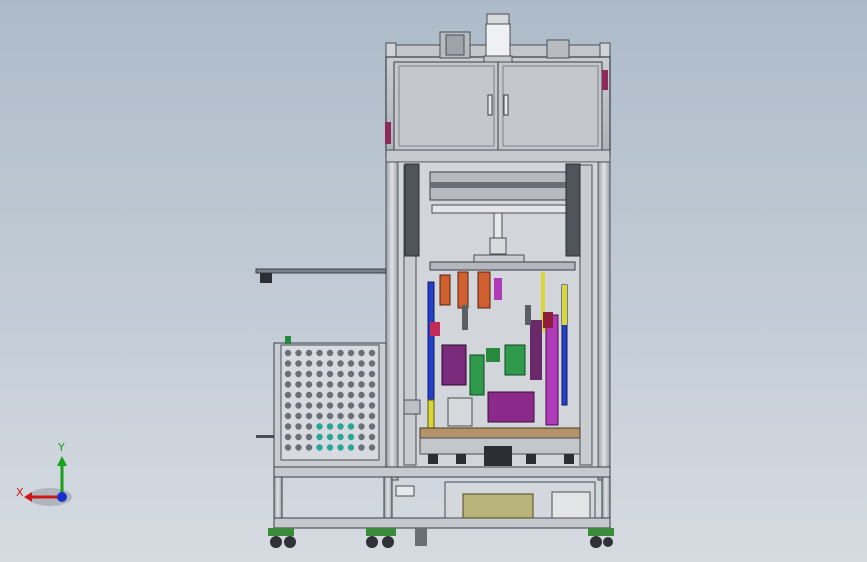  Describe the element at coordinates (48, 481) in the screenshot. I see `axis-triad` at that location.